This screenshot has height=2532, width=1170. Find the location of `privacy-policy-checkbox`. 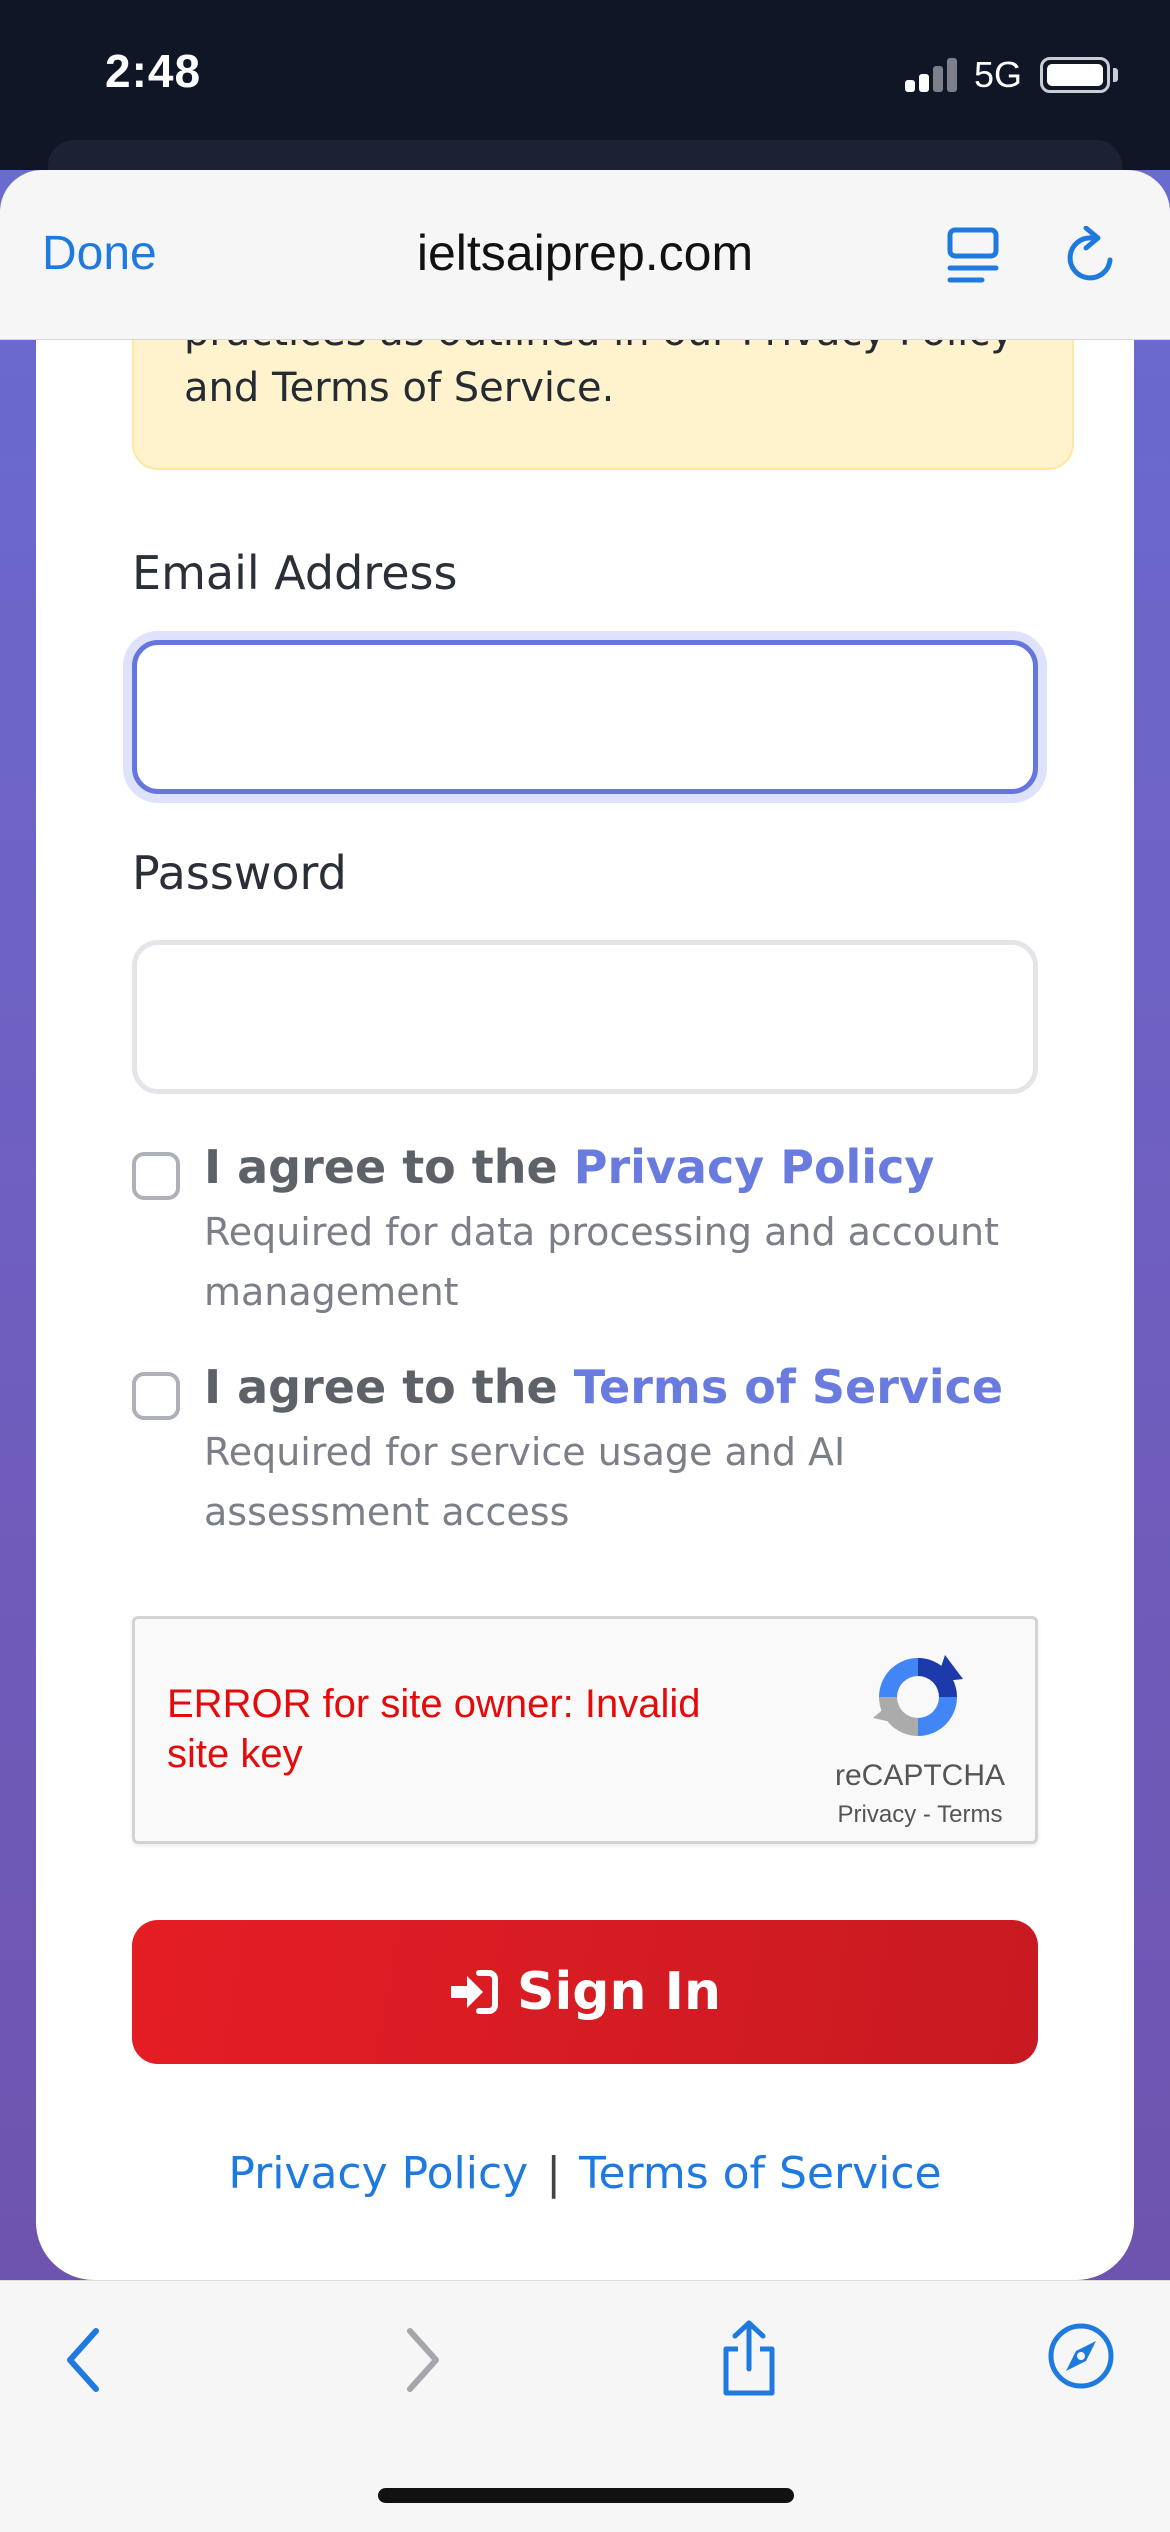

privacy-policy-checkbox is located at coordinates (156, 1176).